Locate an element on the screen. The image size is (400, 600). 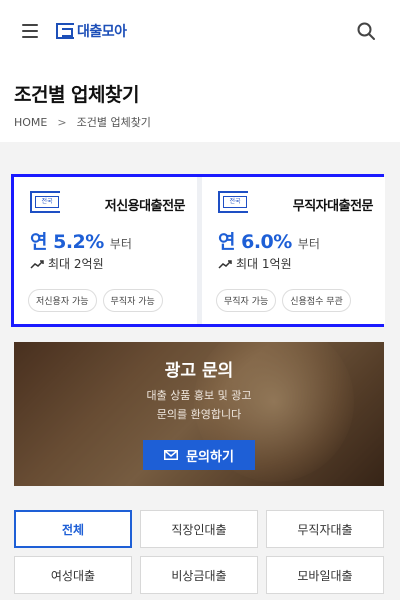
tag-list: 저신용자 가능 무직자 가능 is located at coordinates (95, 300).